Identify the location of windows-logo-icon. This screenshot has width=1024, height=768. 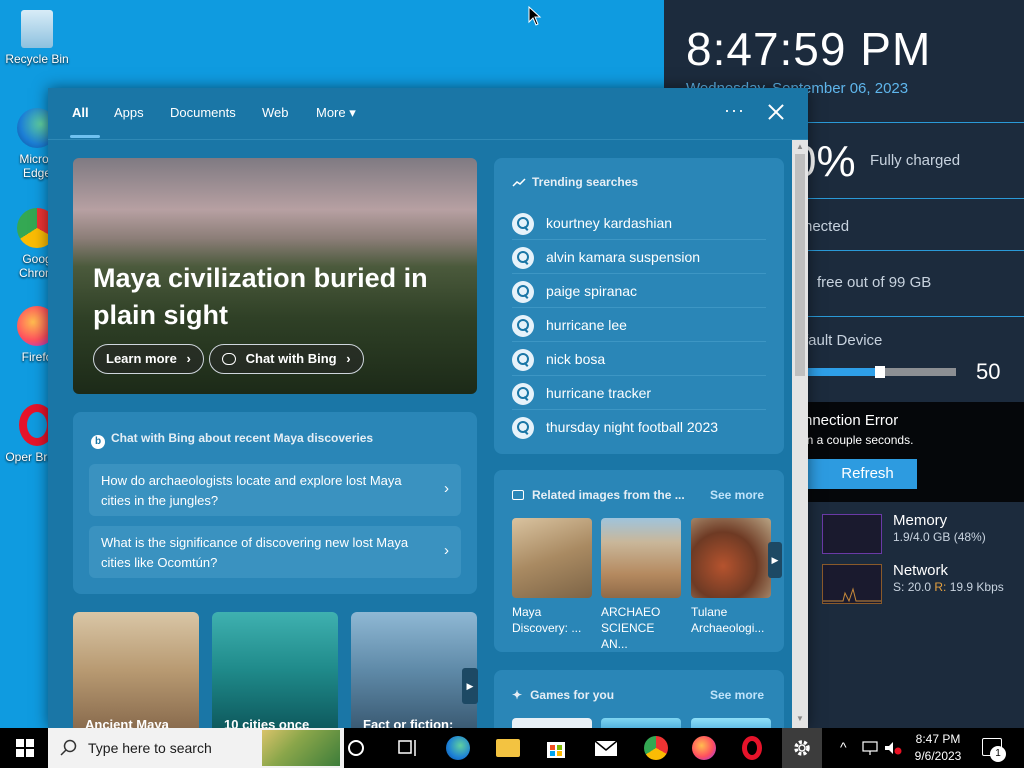
(25, 748).